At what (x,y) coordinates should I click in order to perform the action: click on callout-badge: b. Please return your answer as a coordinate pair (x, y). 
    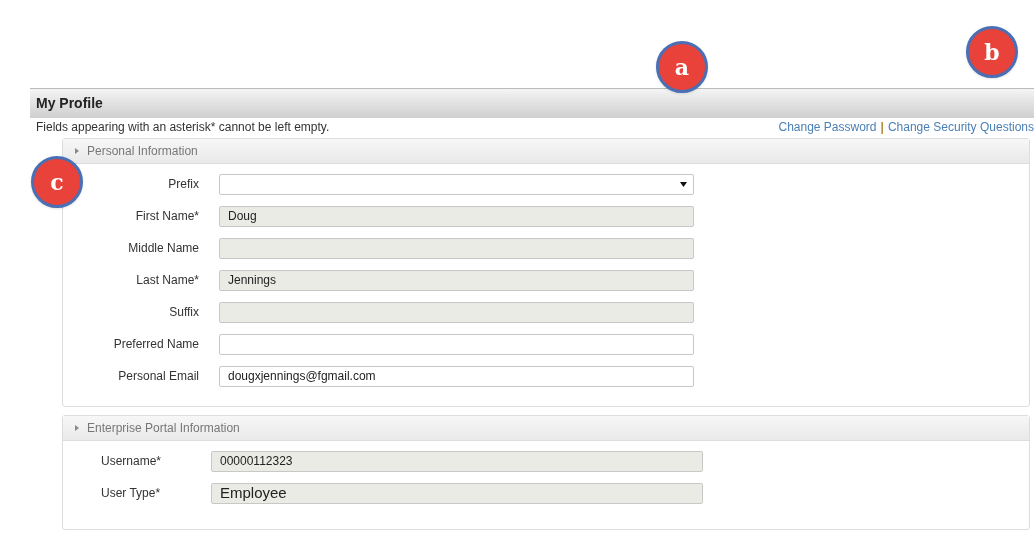
    Looking at the image, I should click on (992, 52).